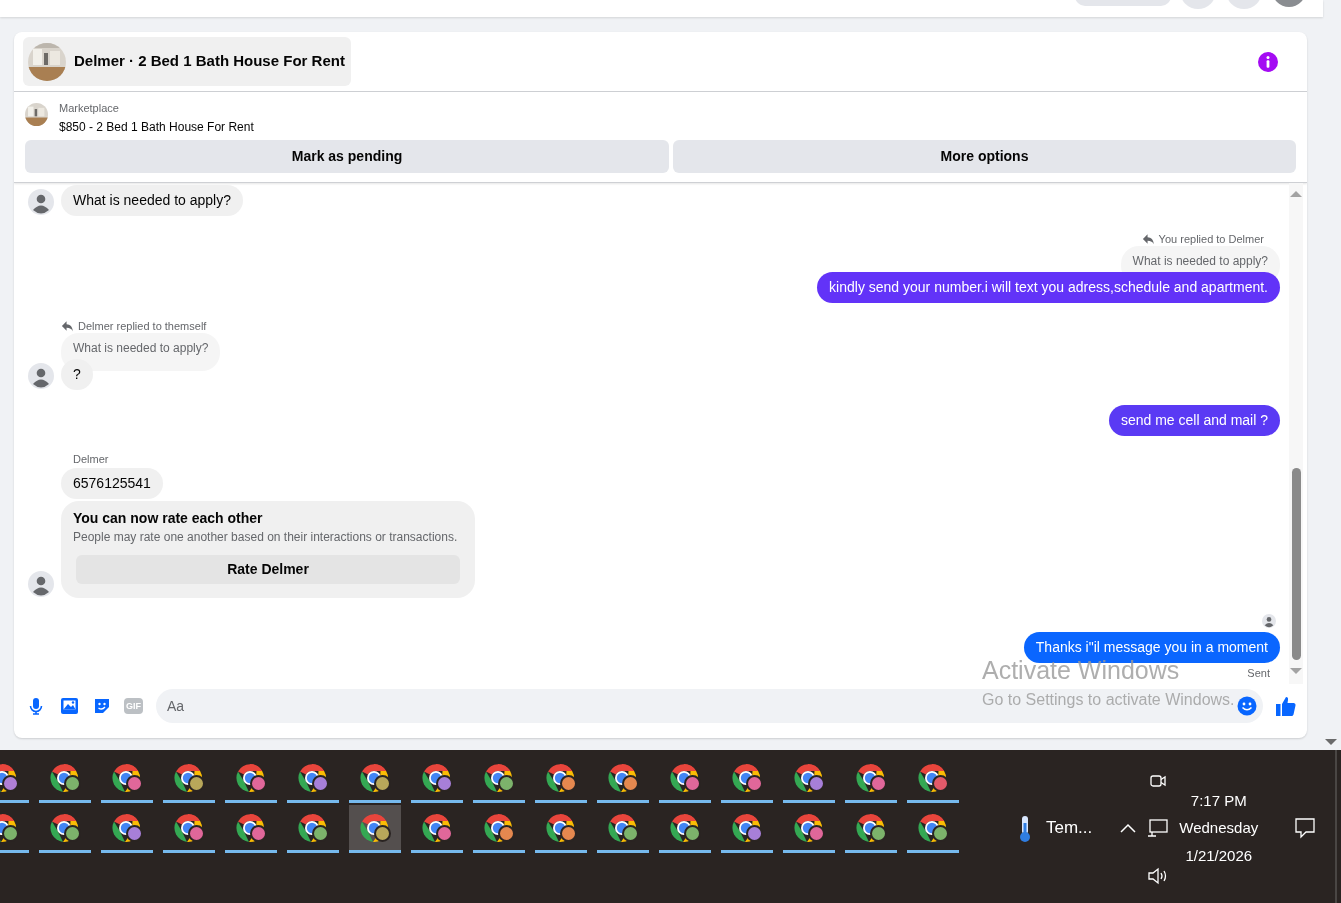  What do you see at coordinates (168, 518) in the screenshot?
I see `rating-card-title: You can now rate each other` at bounding box center [168, 518].